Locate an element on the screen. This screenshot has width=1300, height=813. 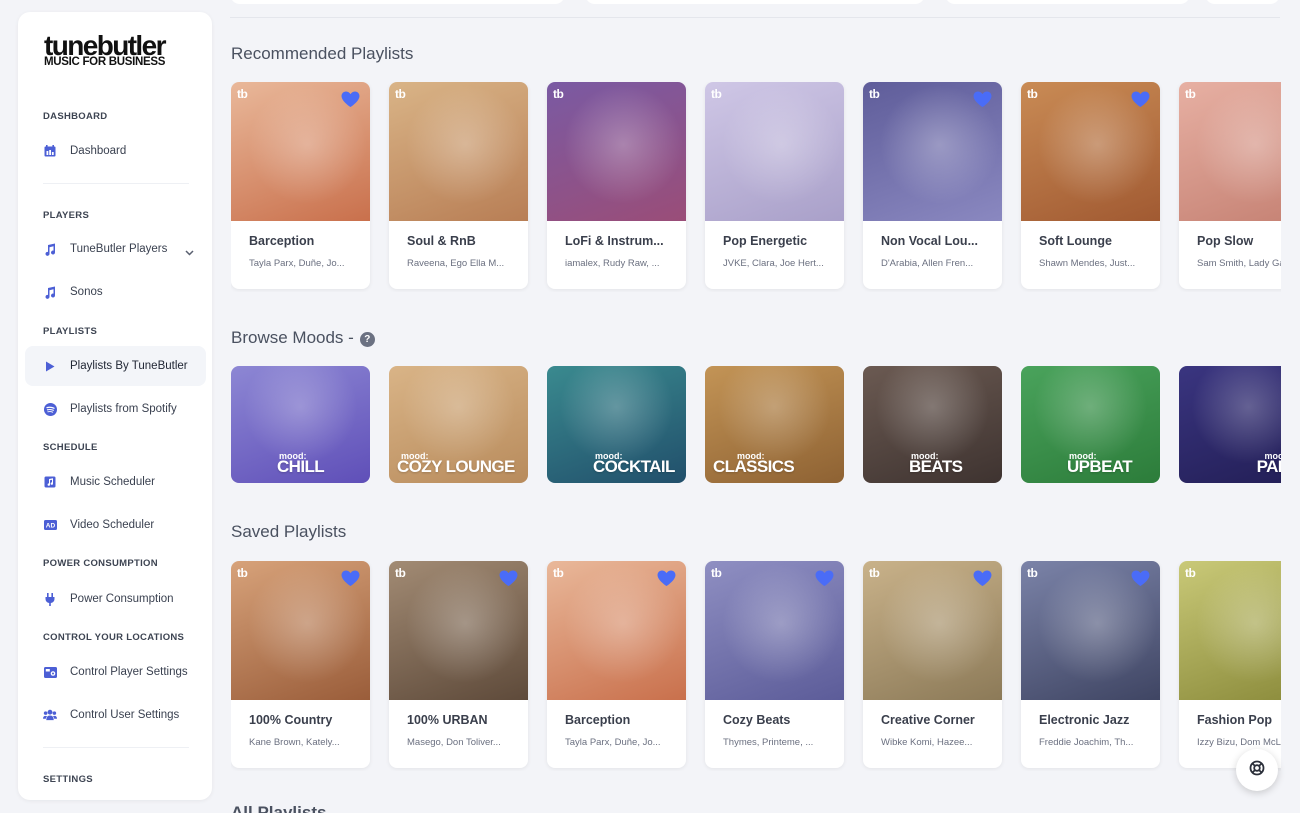
sidebar-item-control-player-settings: Control Player Settings is located at coordinates (115, 672).